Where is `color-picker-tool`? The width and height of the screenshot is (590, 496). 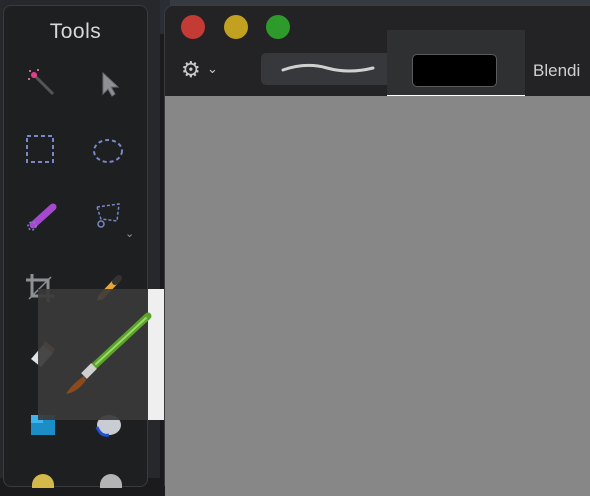 color-picker-tool is located at coordinates (42, 216).